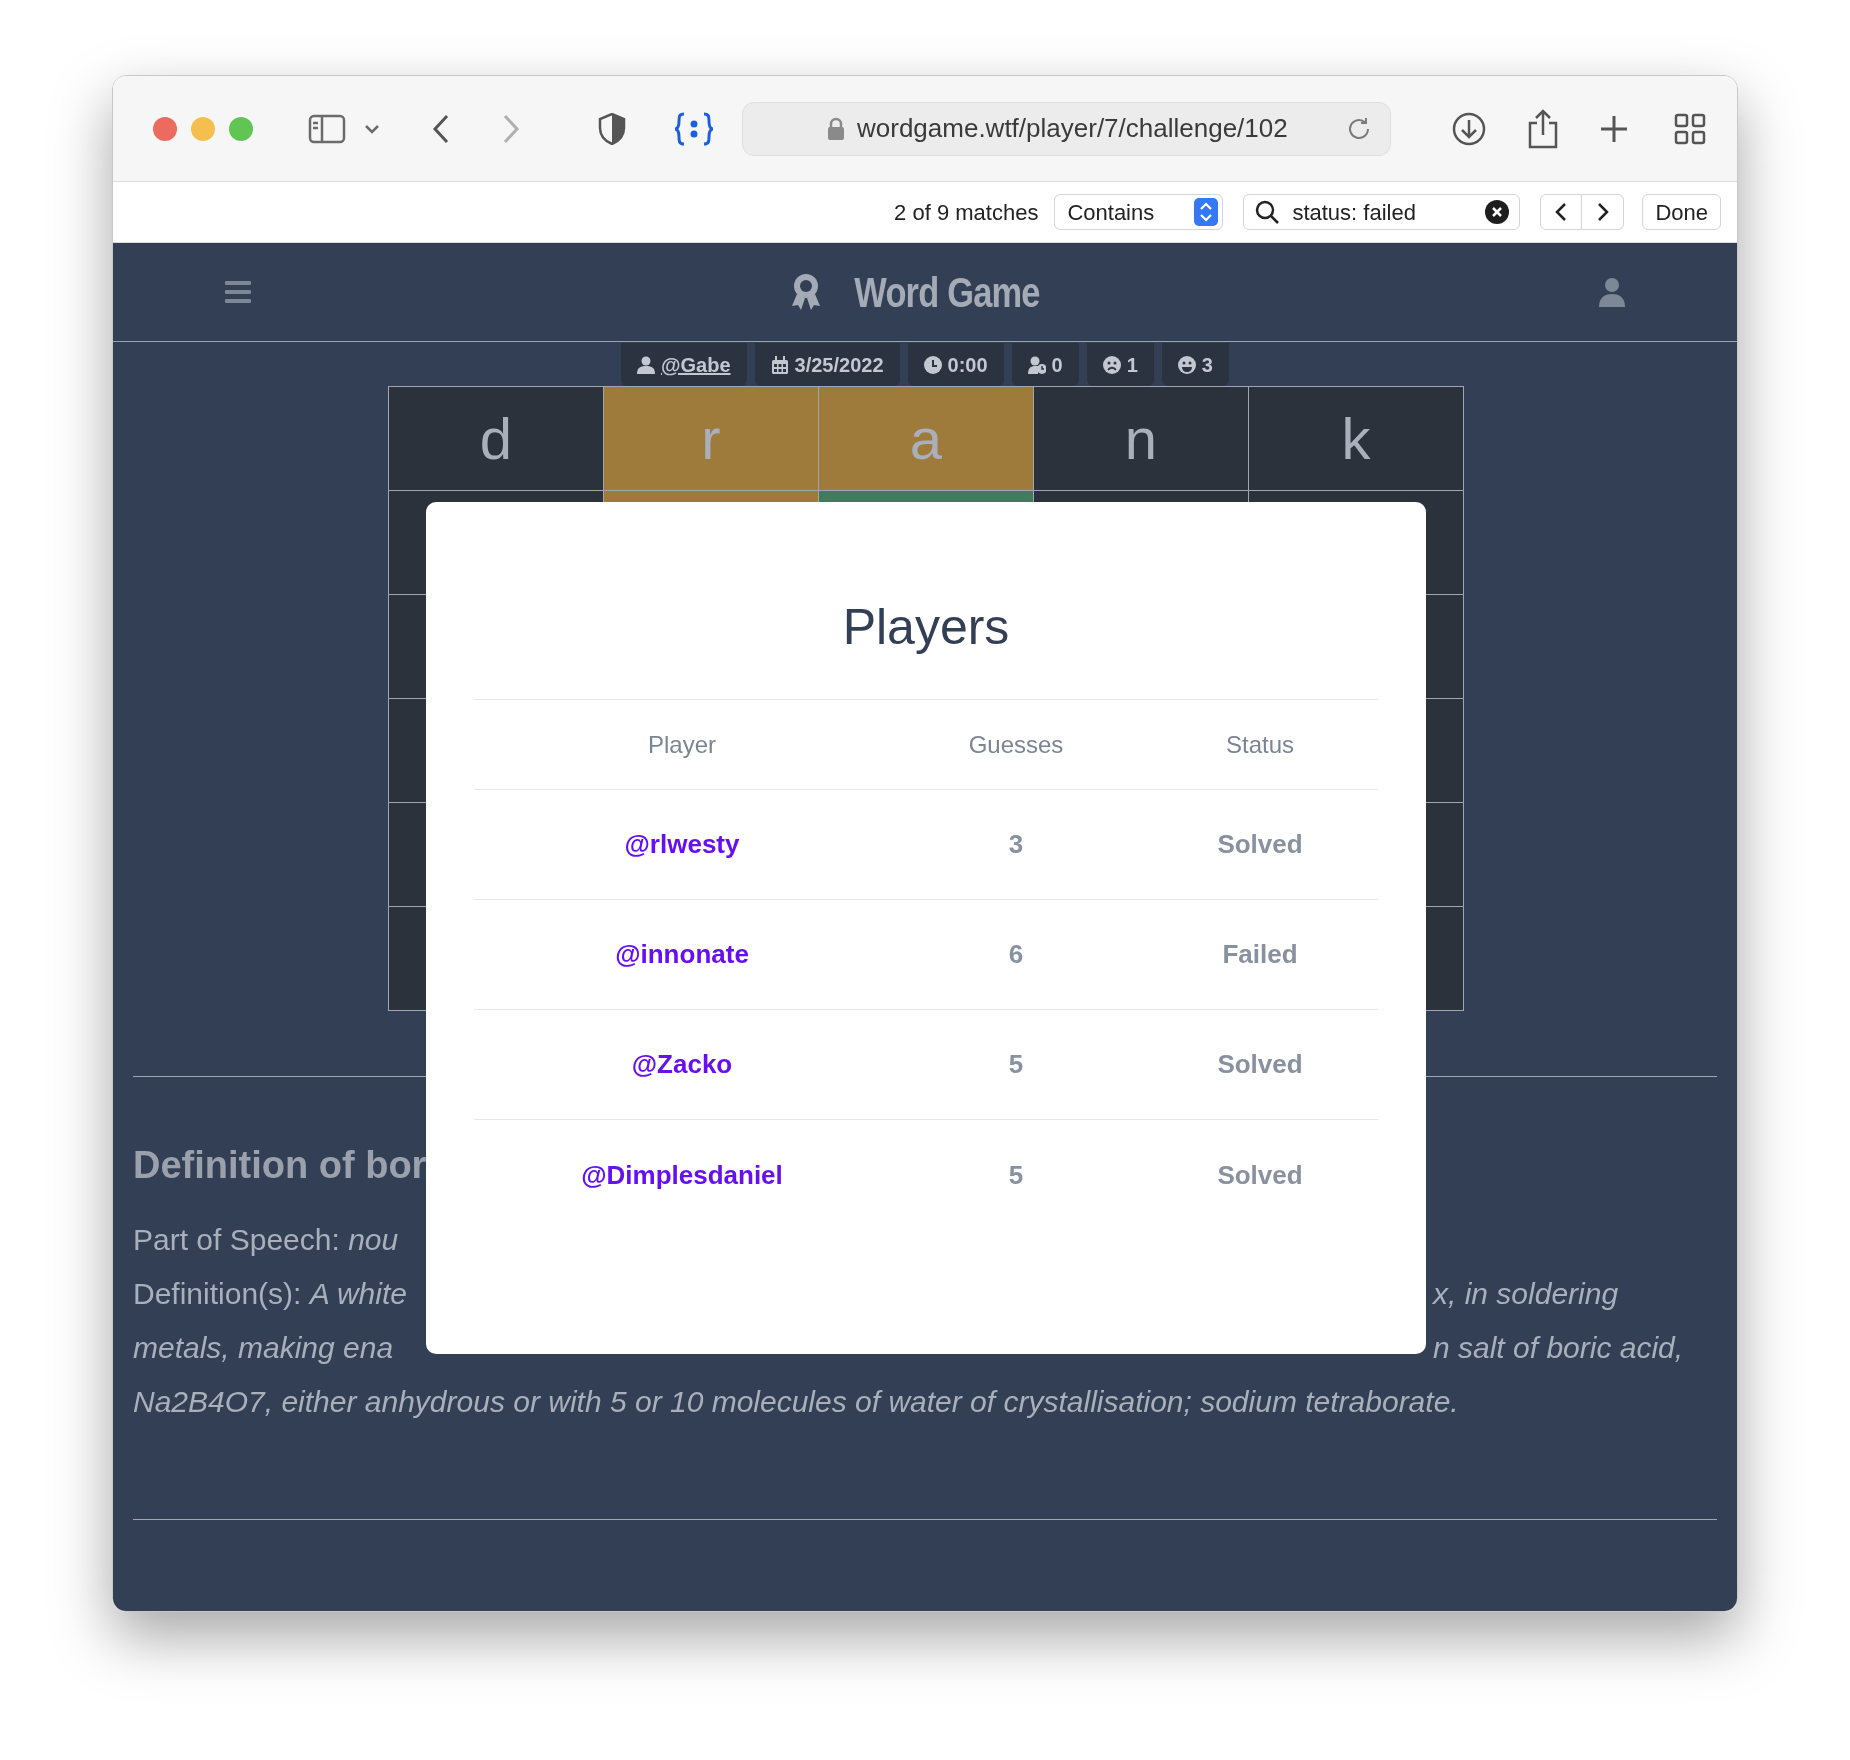 Image resolution: width=1850 pixels, height=1760 pixels. Describe the element at coordinates (932, 364) in the screenshot. I see `clock-icon` at that location.